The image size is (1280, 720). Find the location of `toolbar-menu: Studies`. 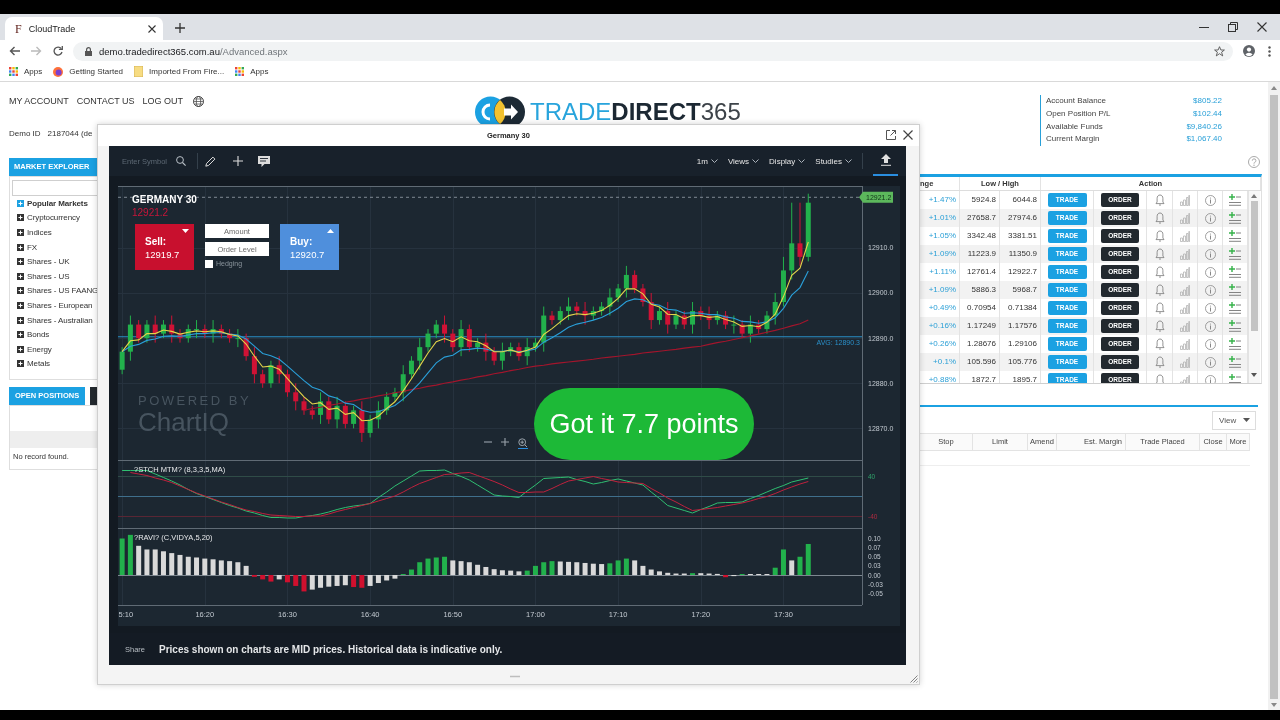

toolbar-menu: Studies is located at coordinates (833, 161).